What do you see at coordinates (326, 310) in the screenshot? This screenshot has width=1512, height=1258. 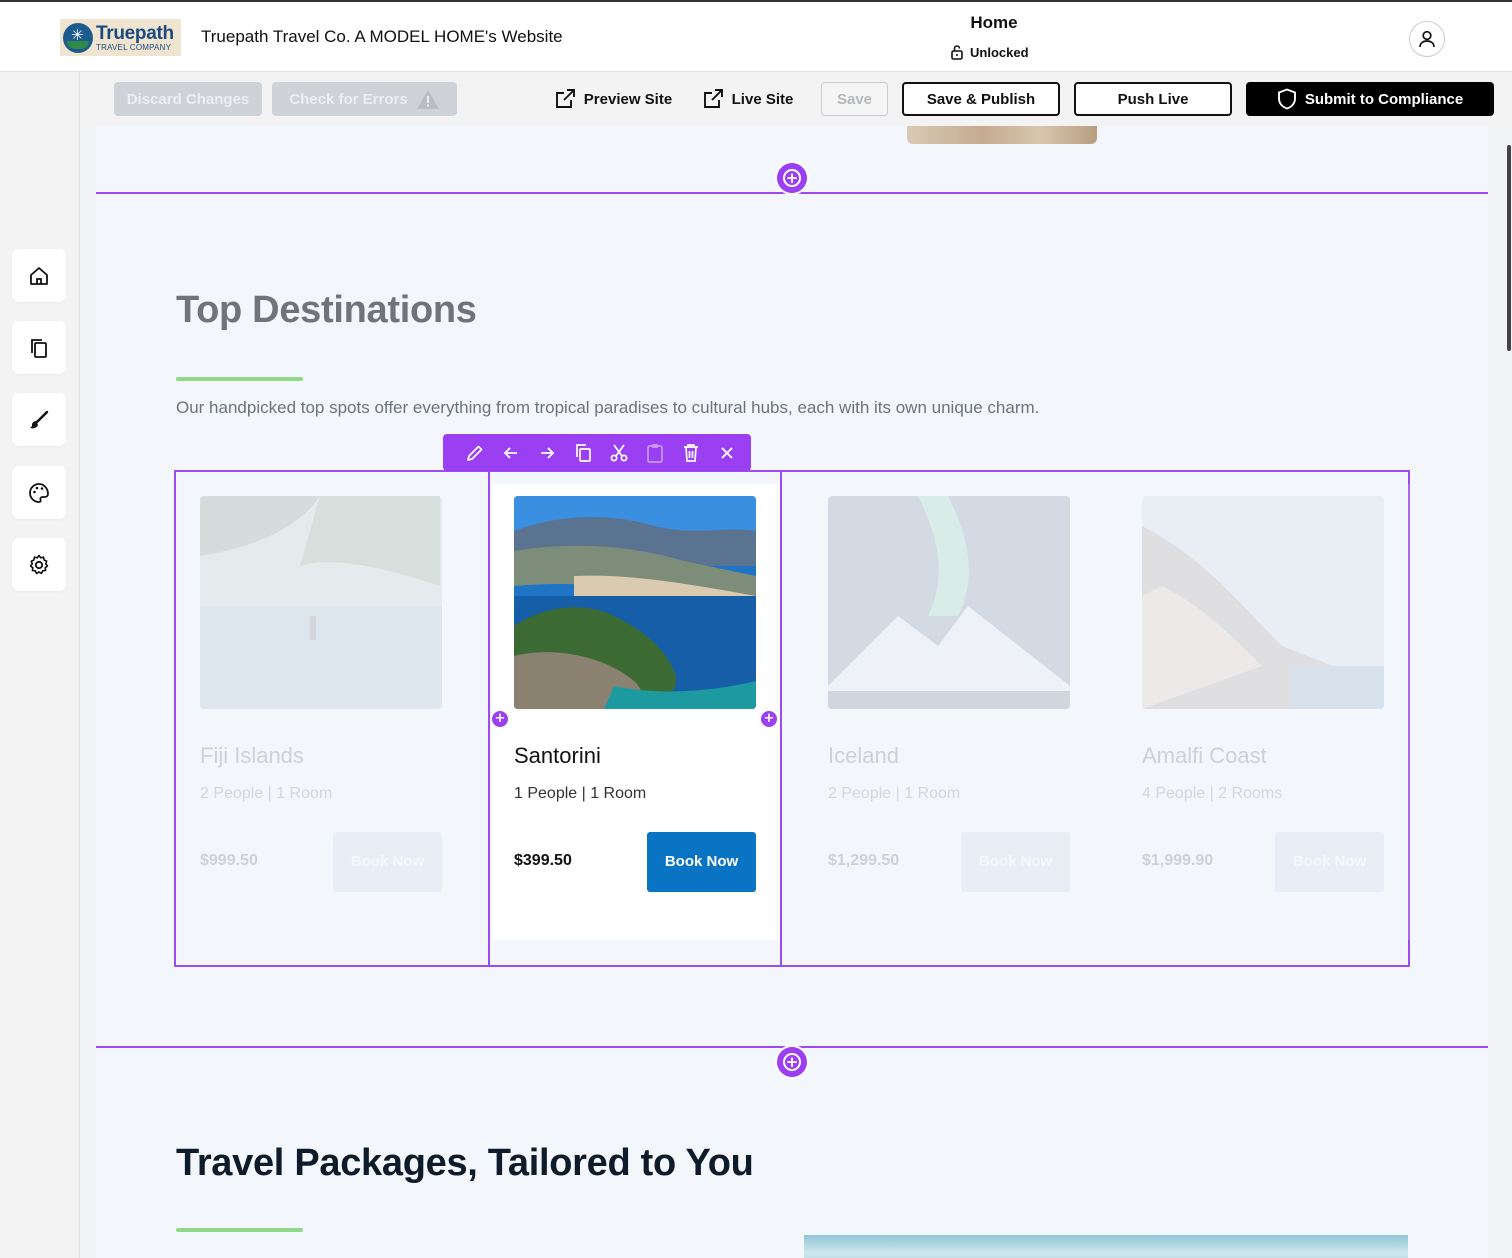 I see `destinations-title: Top Destinations` at bounding box center [326, 310].